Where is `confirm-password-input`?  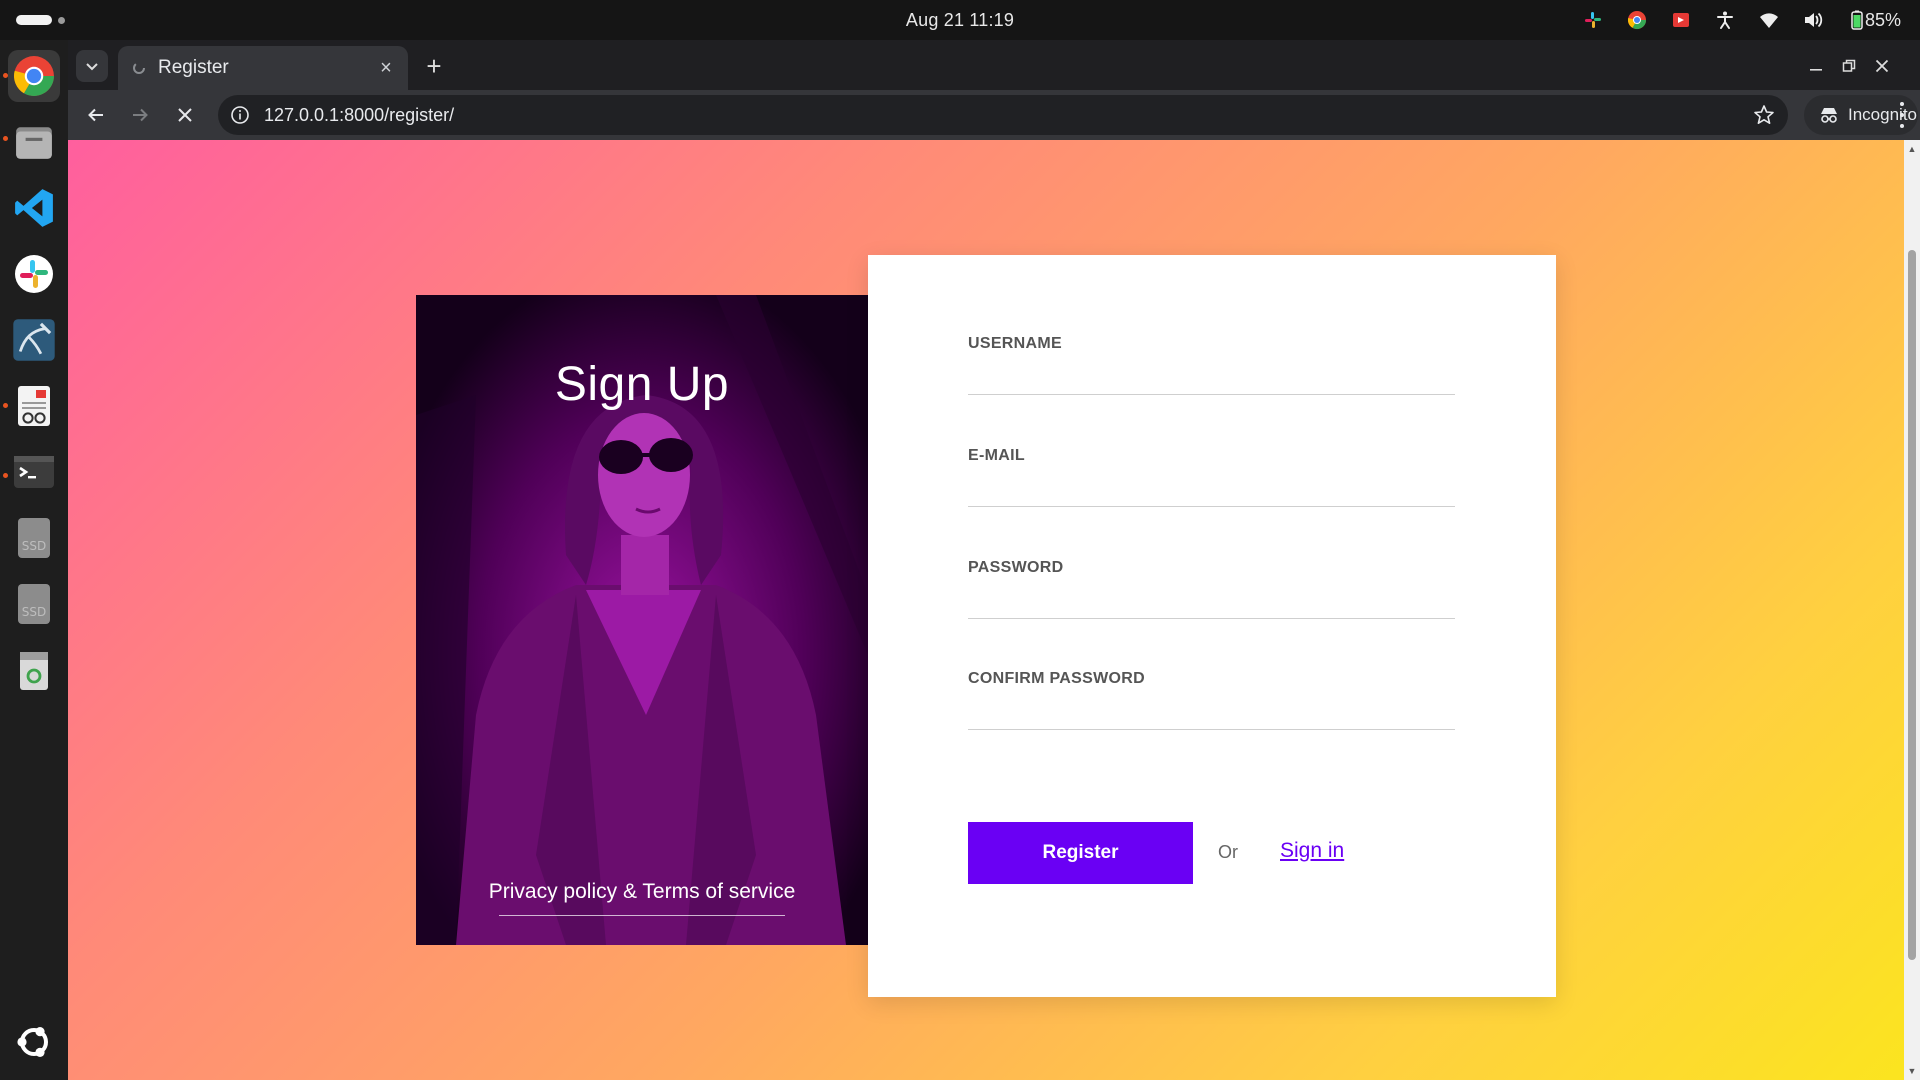 confirm-password-input is located at coordinates (1211, 717).